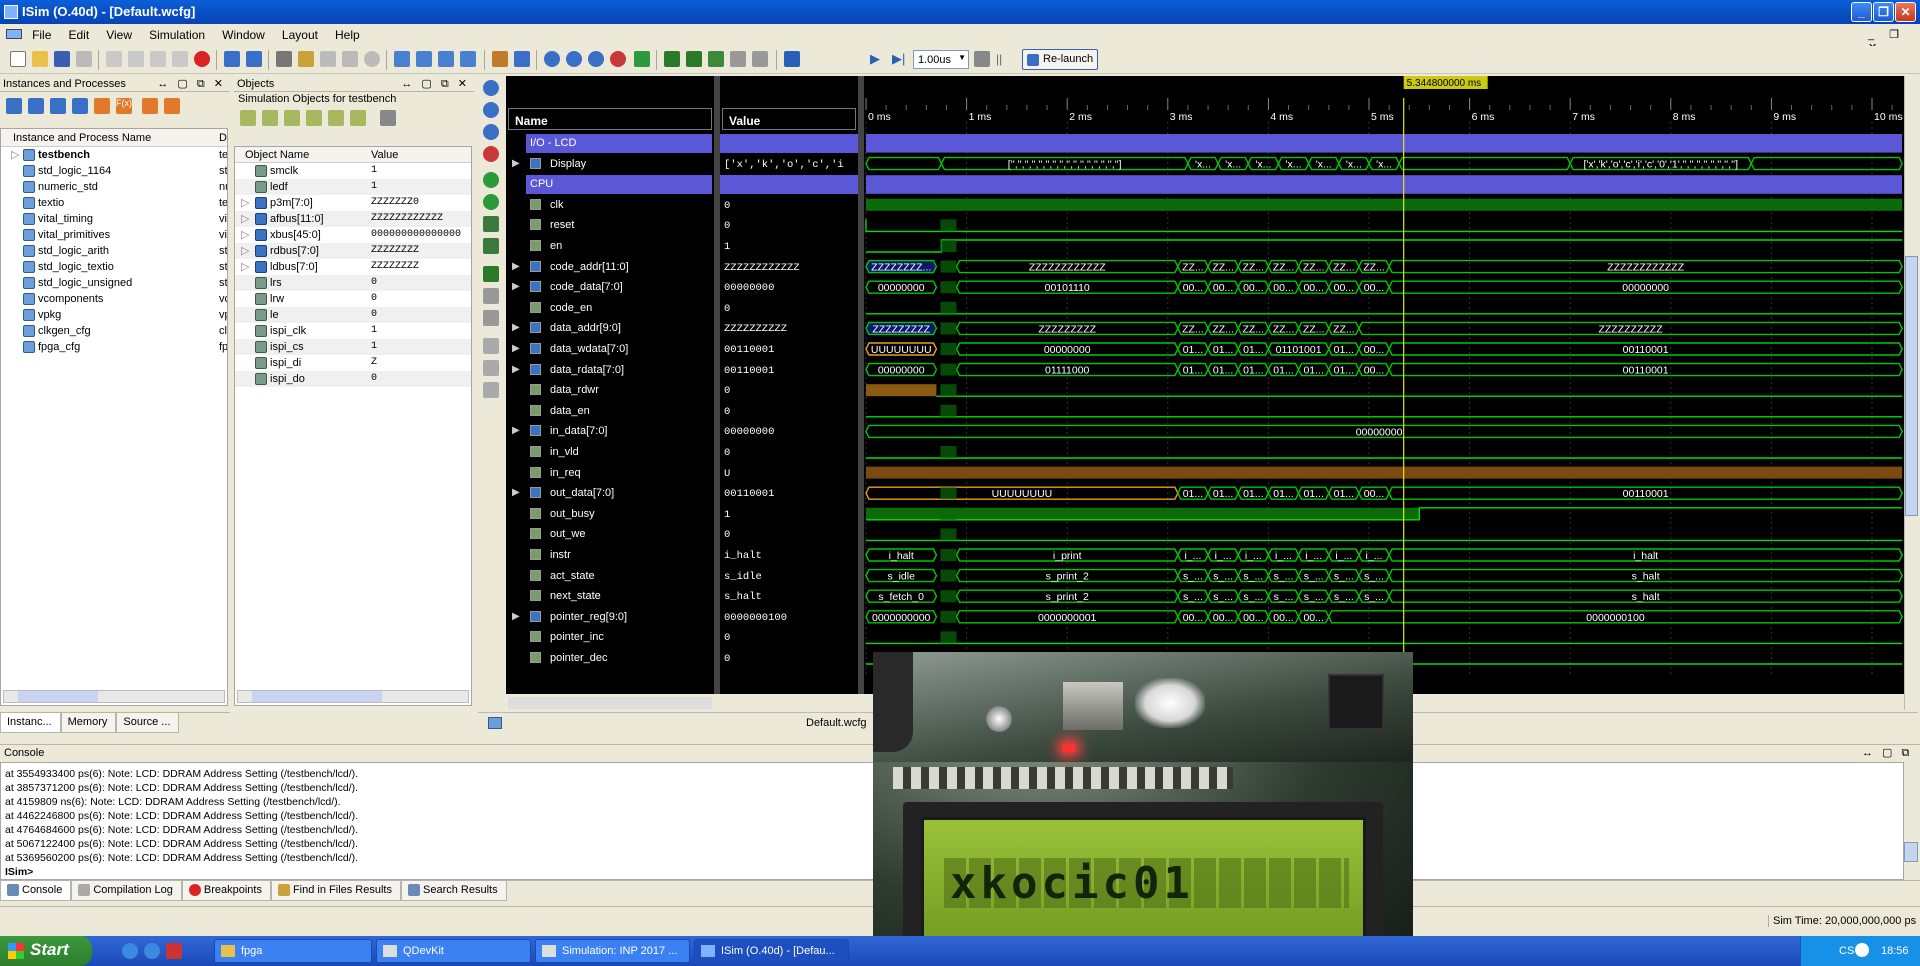  Describe the element at coordinates (40, 59) in the screenshot. I see `open-folder-icon` at that location.